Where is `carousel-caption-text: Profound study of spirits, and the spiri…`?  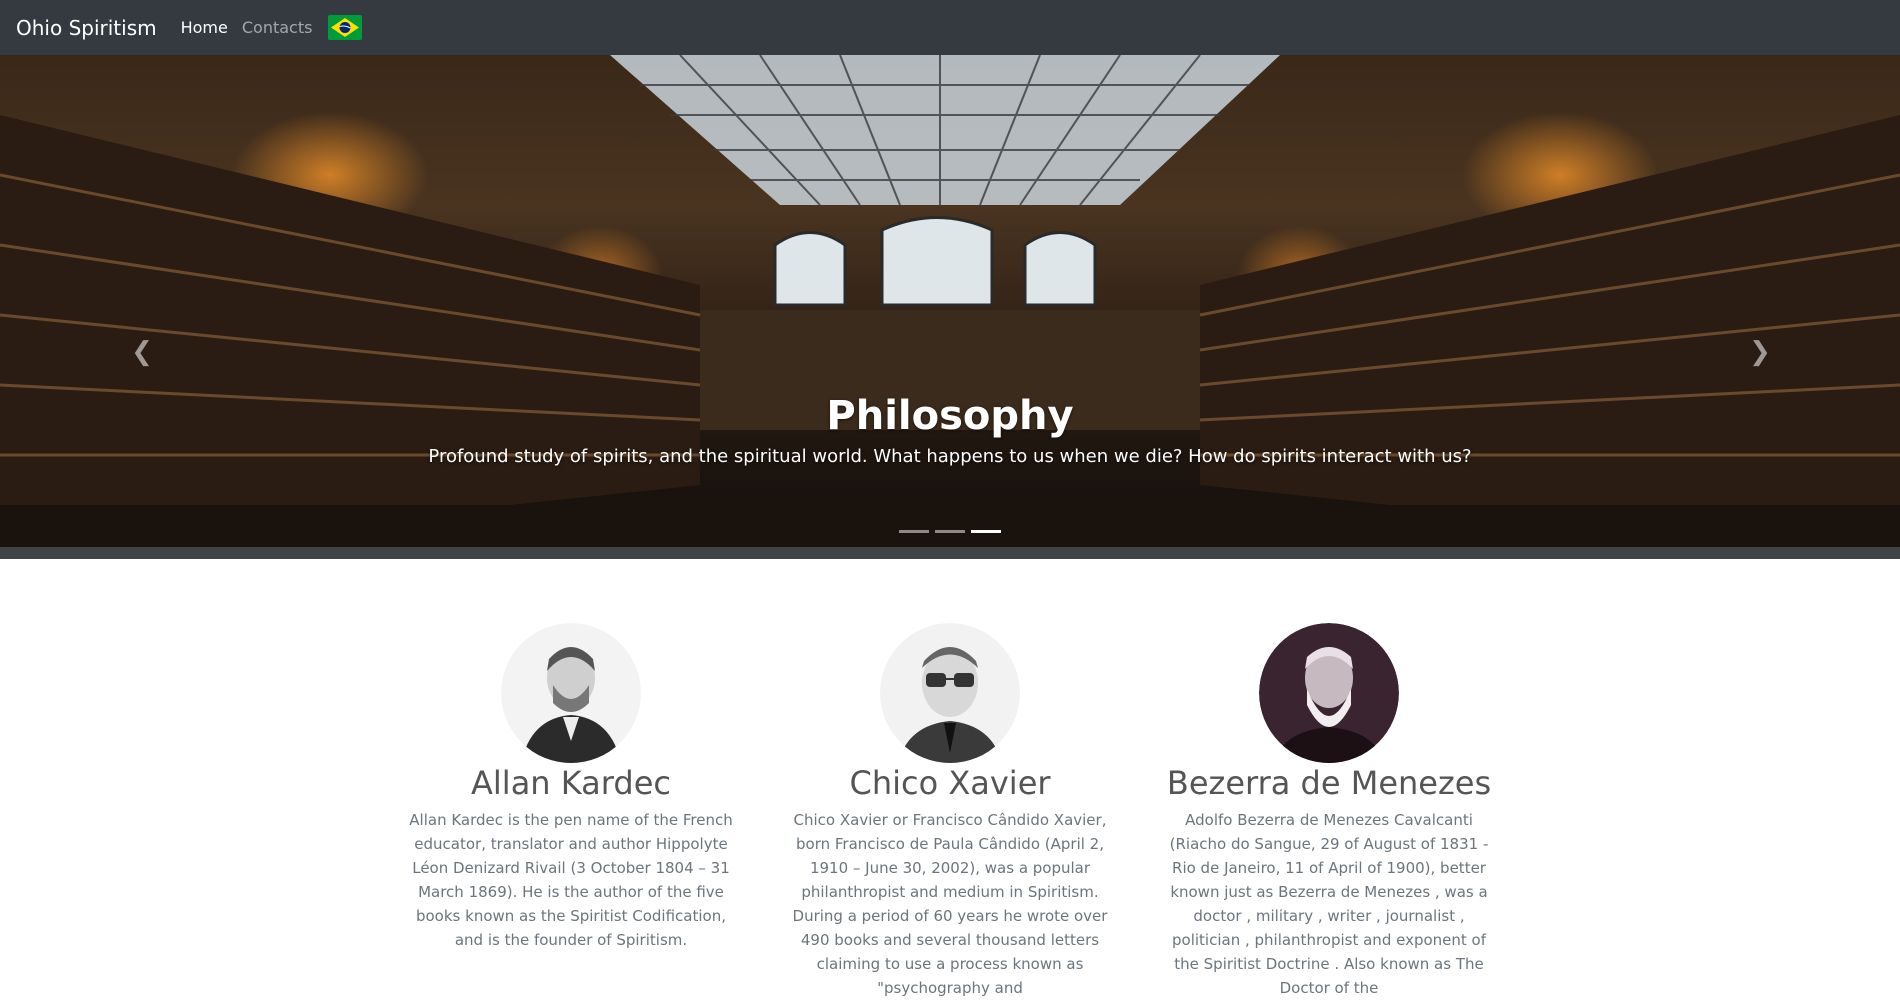
carousel-caption-text: Profound study of spirits, and the spiri… is located at coordinates (950, 456).